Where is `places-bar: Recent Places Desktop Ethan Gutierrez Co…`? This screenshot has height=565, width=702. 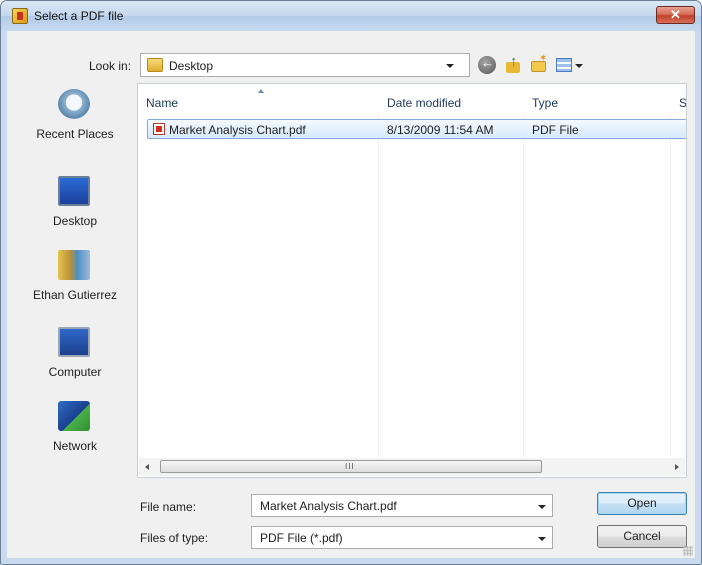
places-bar: Recent Places Desktop Ethan Gutierrez Co… is located at coordinates (75, 280).